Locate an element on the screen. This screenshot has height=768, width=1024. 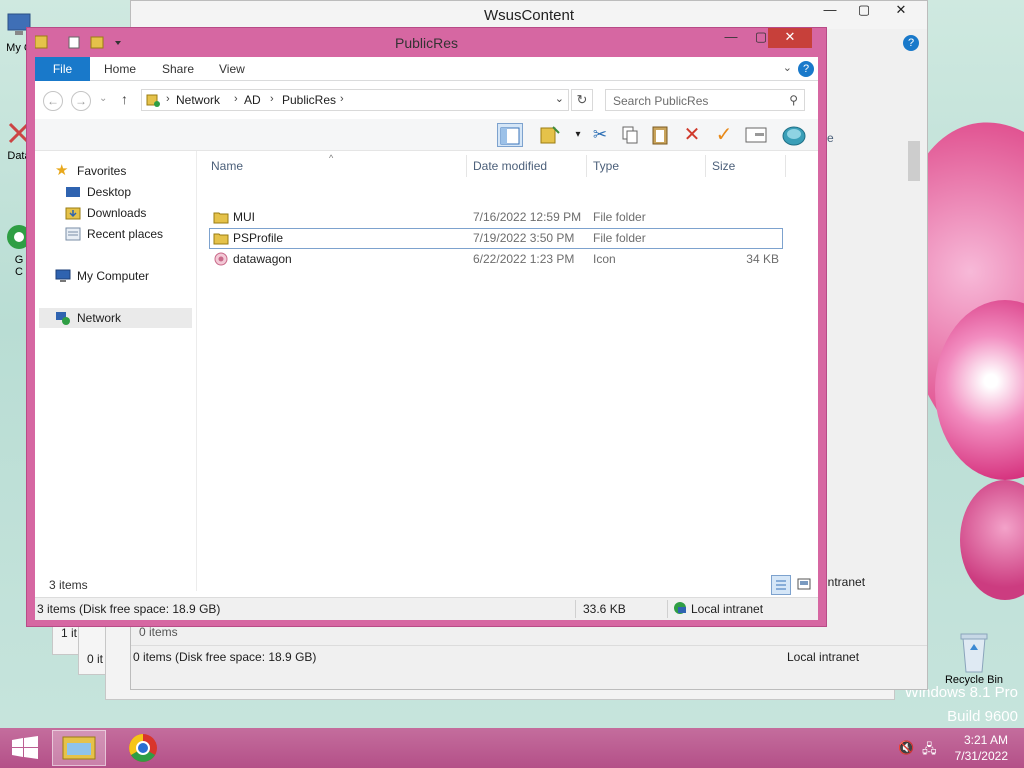
nav-recent-places: Recent places is located at coordinates (114, 234).